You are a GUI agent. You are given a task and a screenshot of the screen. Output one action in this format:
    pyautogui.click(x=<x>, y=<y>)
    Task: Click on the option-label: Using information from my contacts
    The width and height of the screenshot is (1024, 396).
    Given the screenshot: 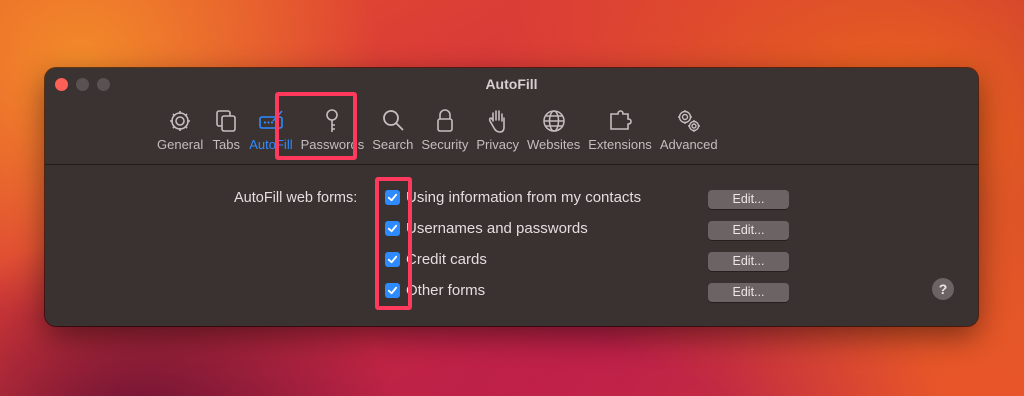 What is the action you would take?
    pyautogui.click(x=524, y=197)
    